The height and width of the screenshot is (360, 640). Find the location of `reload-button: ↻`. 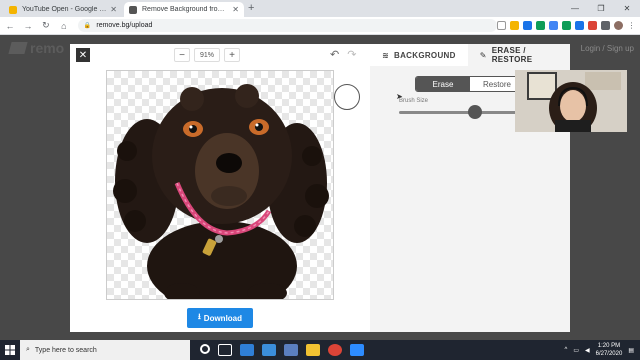

reload-button: ↻ is located at coordinates (46, 25).